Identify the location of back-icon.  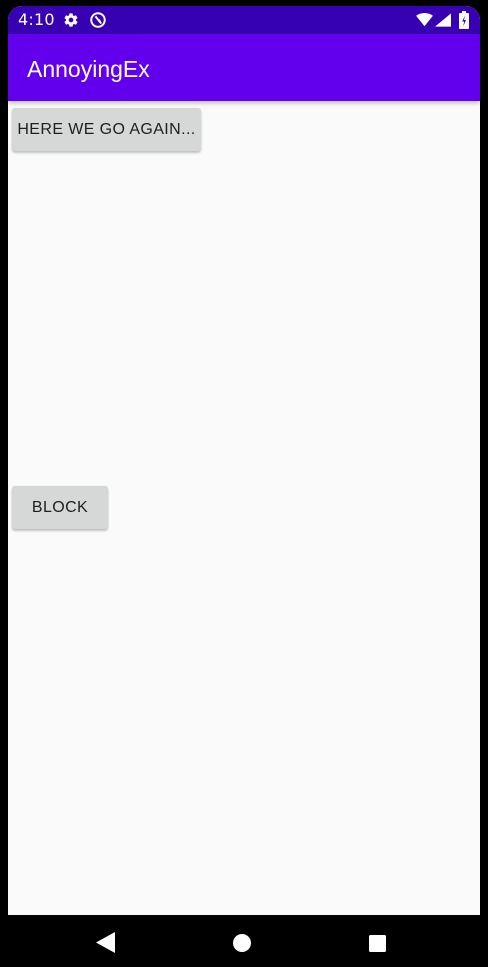
(105, 942).